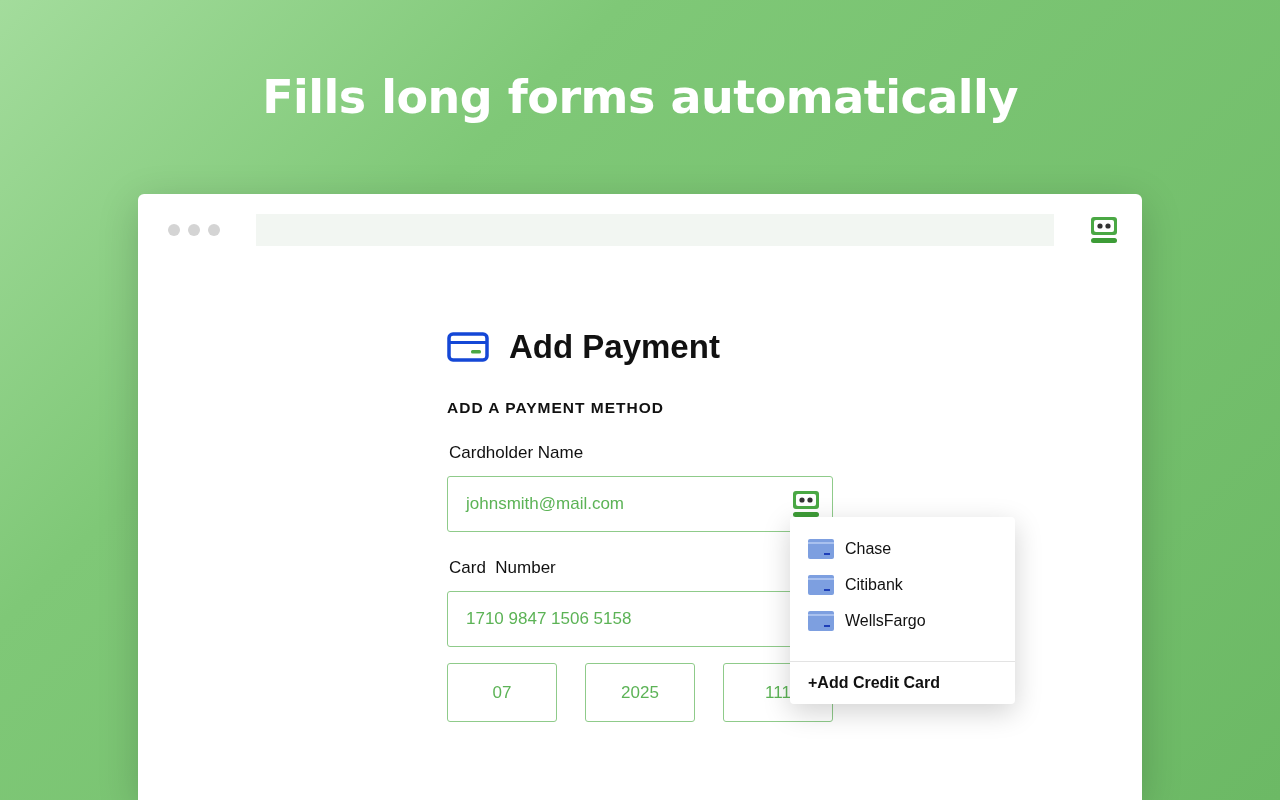 The image size is (1280, 800). I want to click on window-dots-icon, so click(194, 229).